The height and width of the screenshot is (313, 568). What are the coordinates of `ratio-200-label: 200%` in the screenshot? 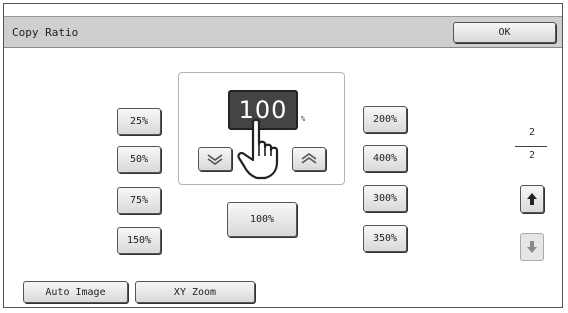 It's located at (385, 119).